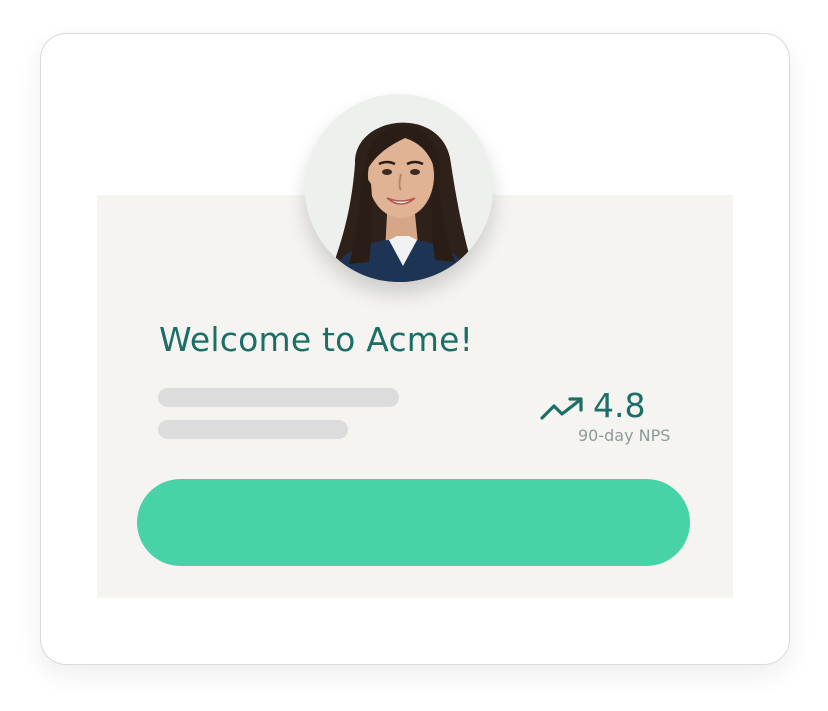 The height and width of the screenshot is (711, 828). Describe the element at coordinates (624, 435) in the screenshot. I see `nps-label: 90-day NPS` at that location.